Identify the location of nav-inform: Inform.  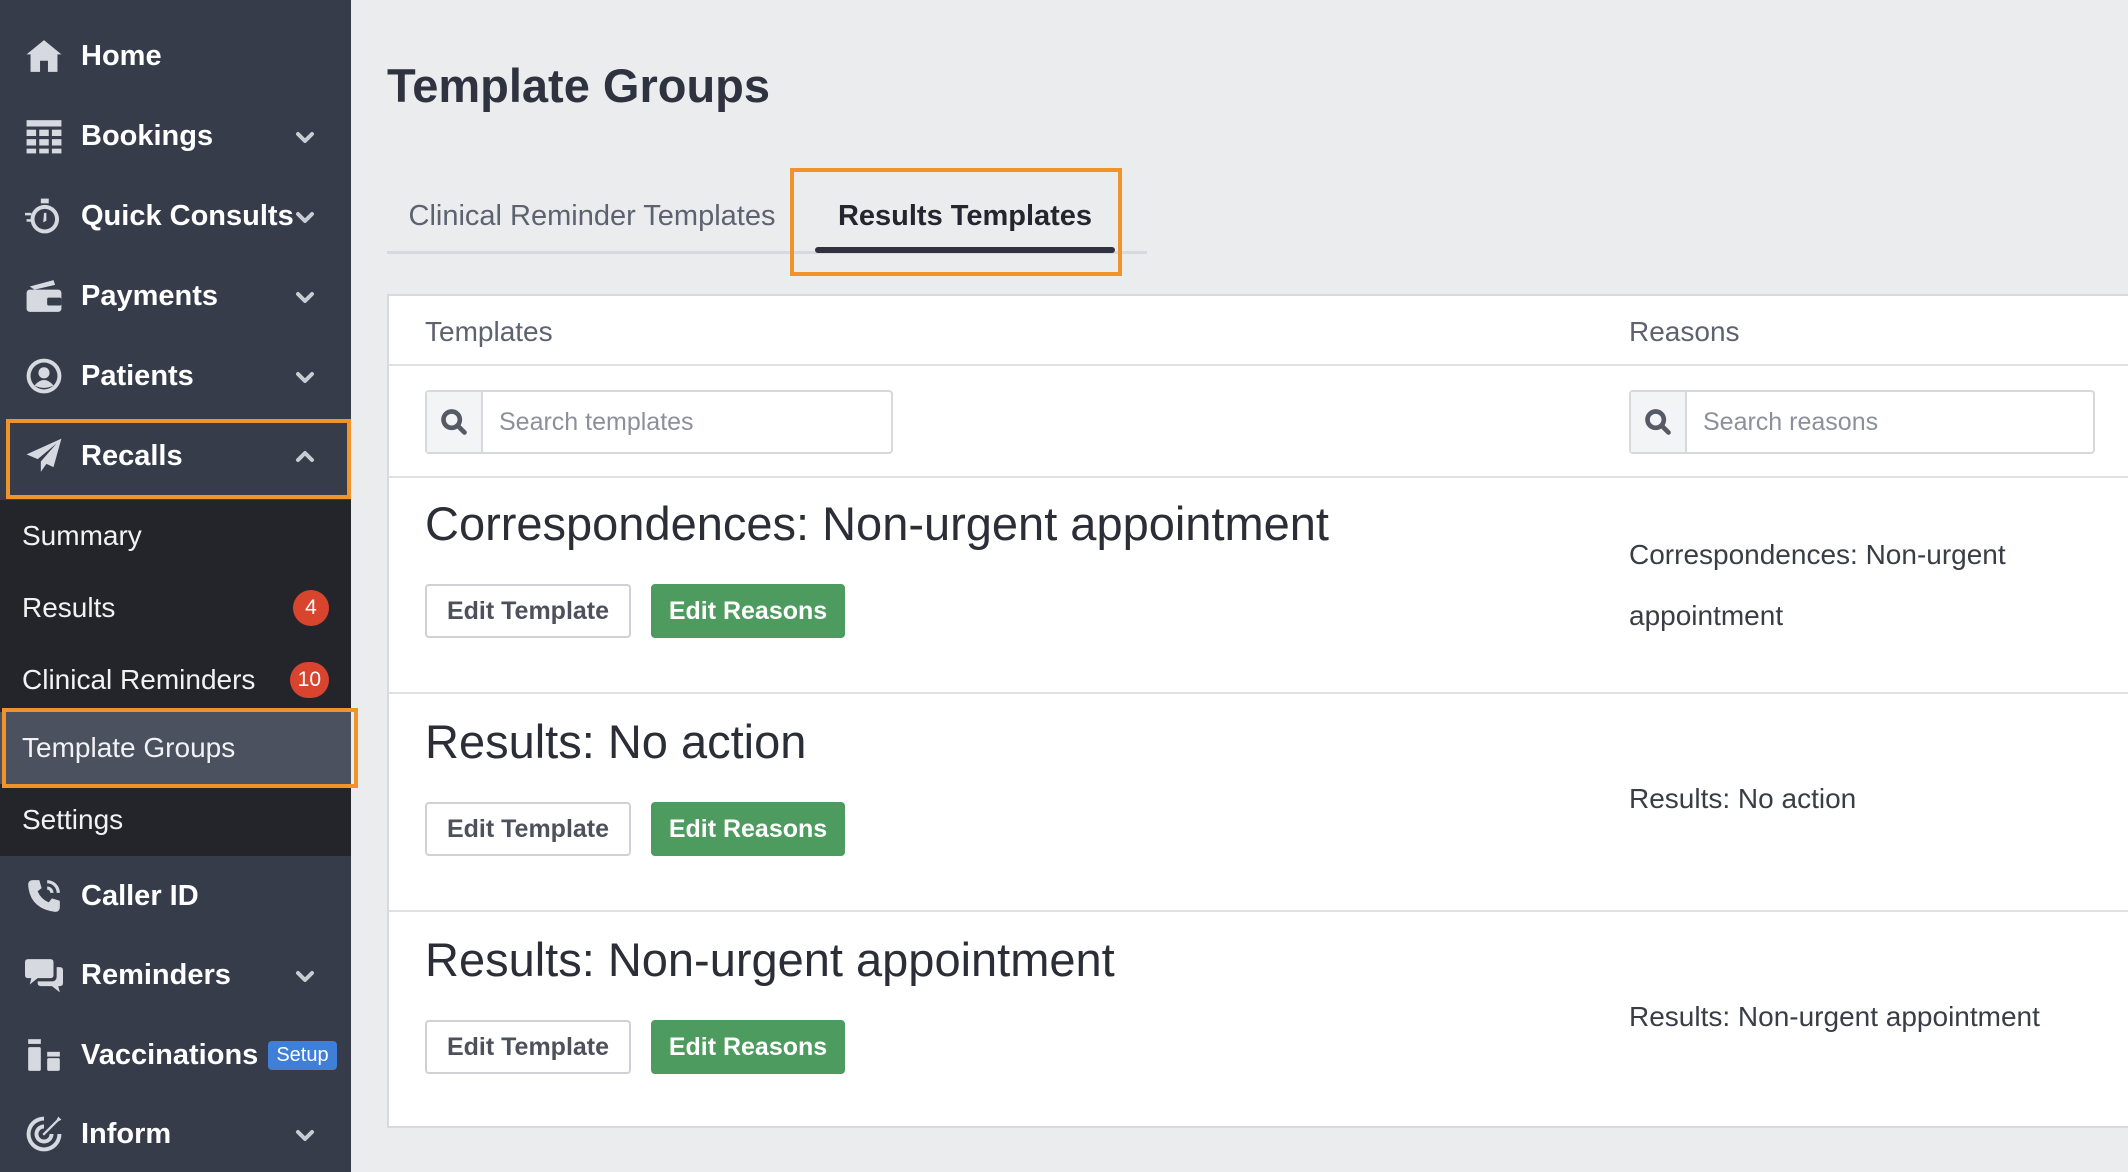
(175, 1133).